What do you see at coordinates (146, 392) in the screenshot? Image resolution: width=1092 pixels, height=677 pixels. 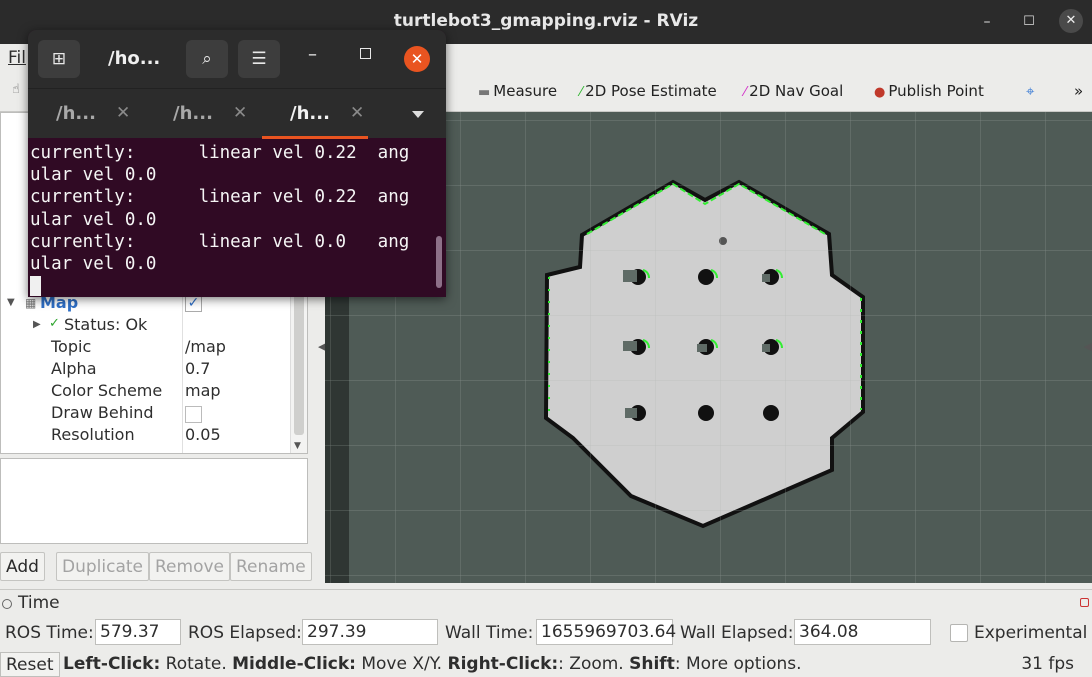 I see `prop-row-color-scheme: Color Scheme map` at bounding box center [146, 392].